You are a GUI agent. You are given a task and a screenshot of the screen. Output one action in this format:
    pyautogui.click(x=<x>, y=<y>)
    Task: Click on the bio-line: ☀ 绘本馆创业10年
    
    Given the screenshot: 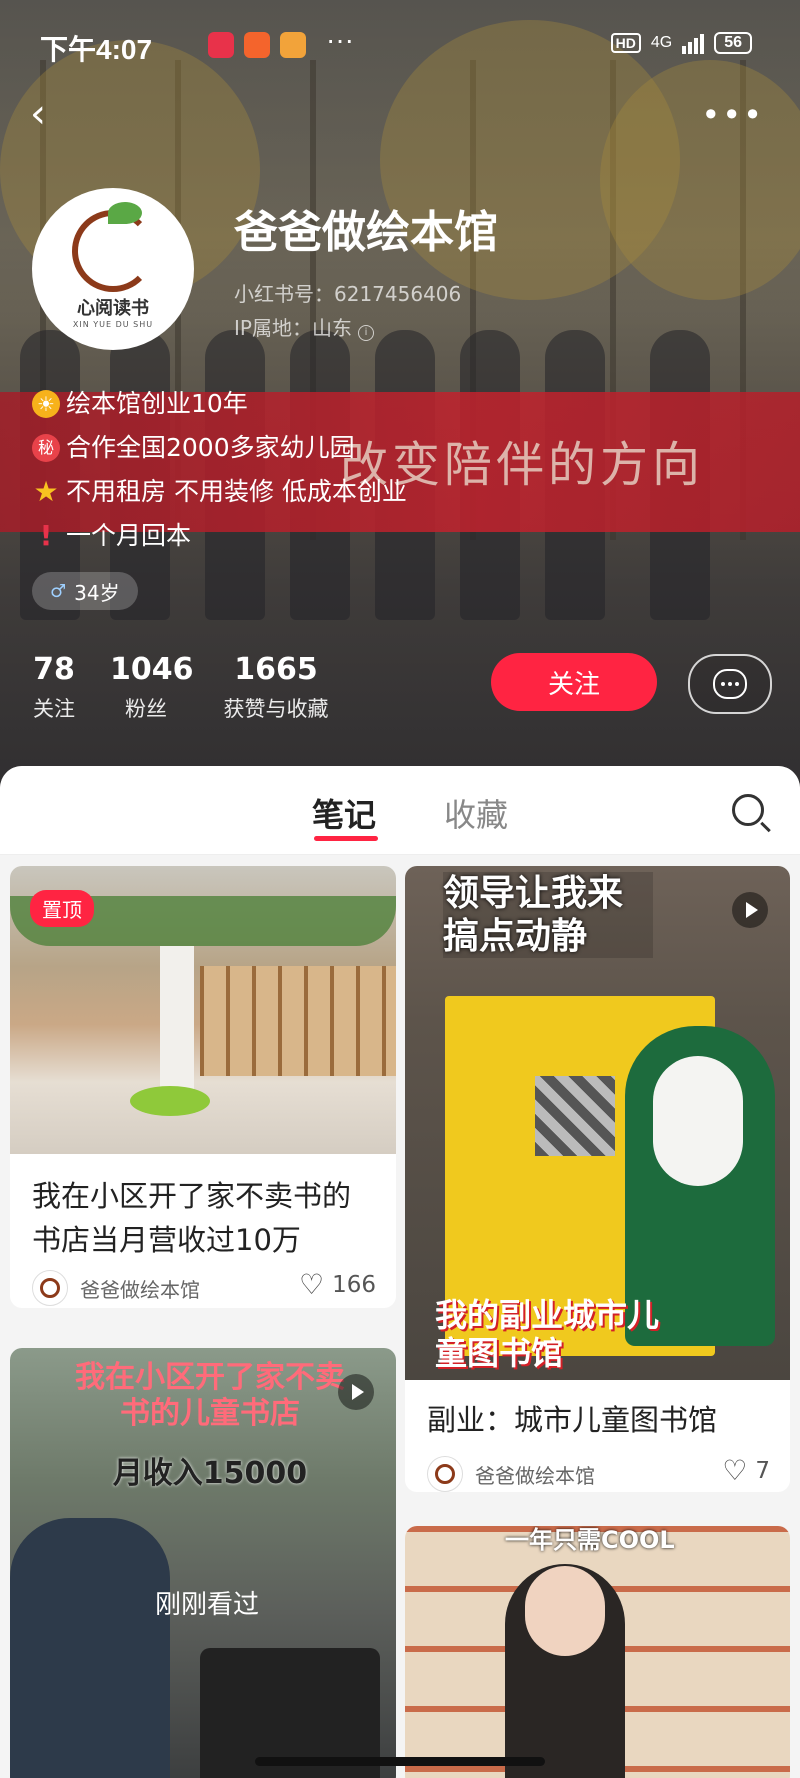 What is the action you would take?
    pyautogui.click(x=219, y=404)
    